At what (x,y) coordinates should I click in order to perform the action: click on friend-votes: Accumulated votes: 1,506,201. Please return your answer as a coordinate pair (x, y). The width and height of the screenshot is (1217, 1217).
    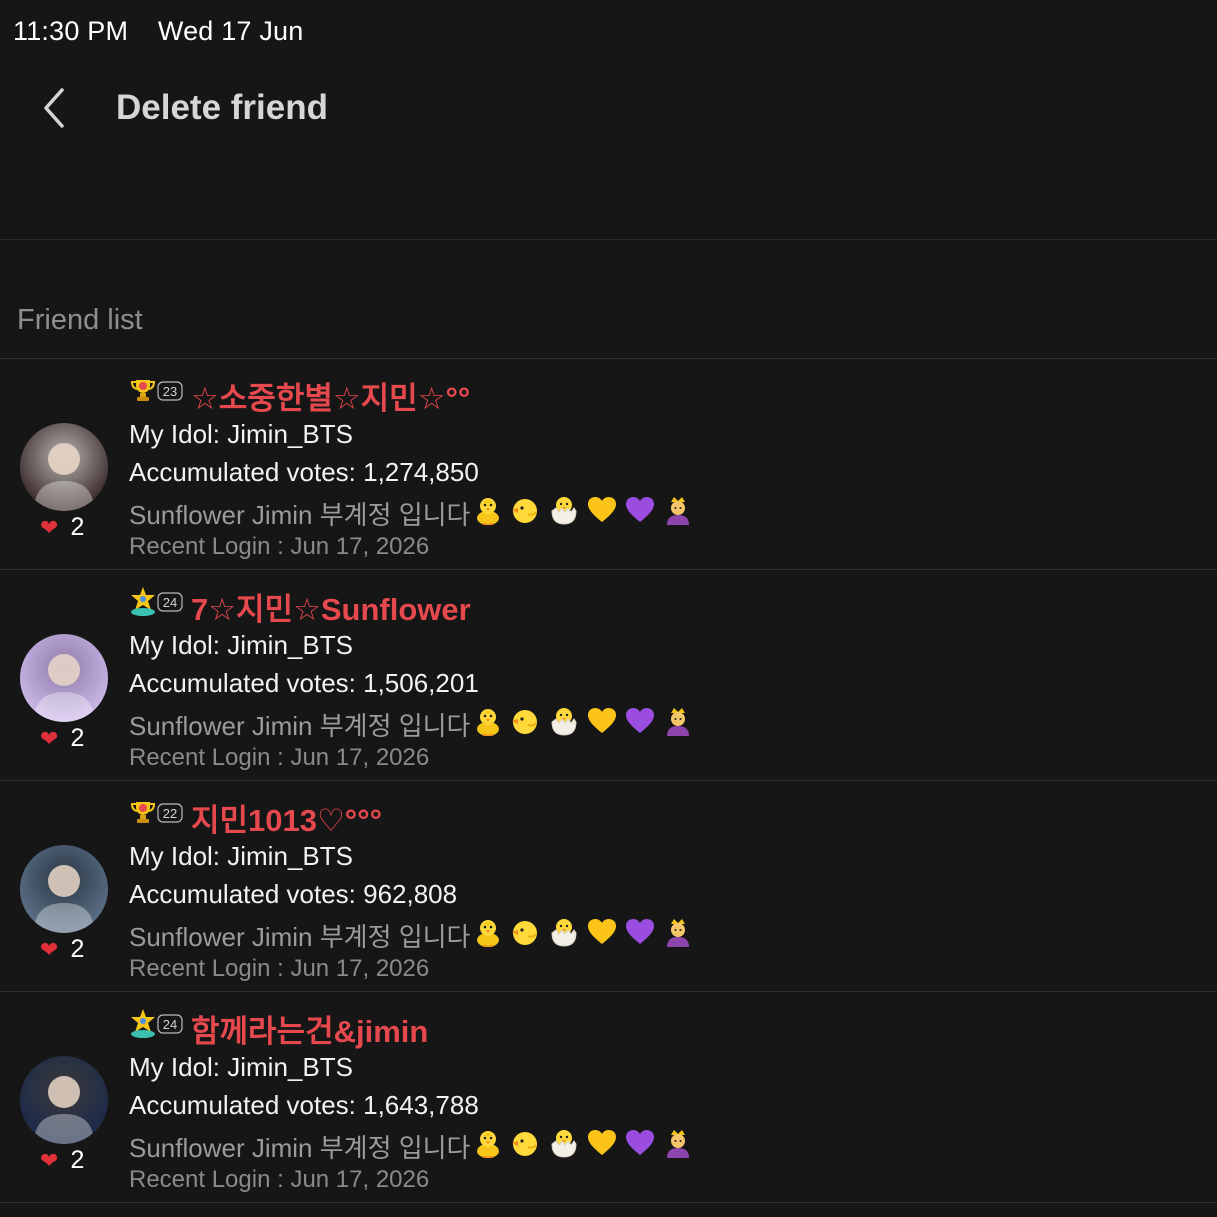
    Looking at the image, I should click on (304, 683).